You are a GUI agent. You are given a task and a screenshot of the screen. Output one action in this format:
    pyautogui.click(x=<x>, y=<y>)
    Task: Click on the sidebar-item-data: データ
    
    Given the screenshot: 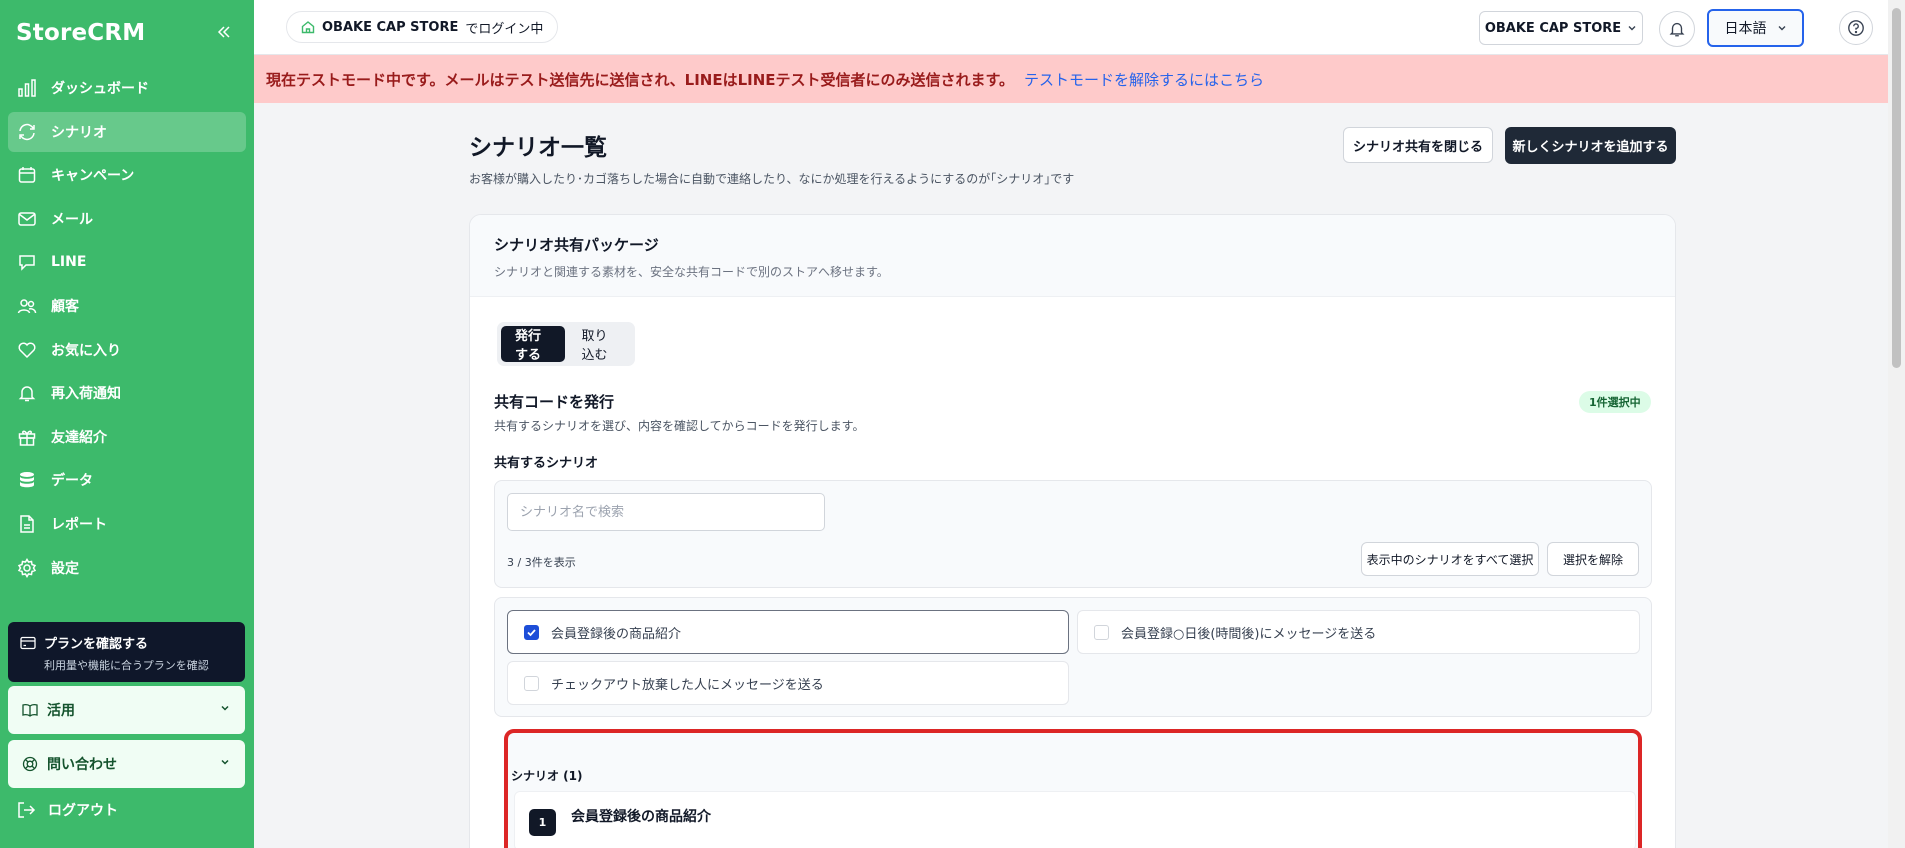 What is the action you would take?
    pyautogui.click(x=127, y=480)
    